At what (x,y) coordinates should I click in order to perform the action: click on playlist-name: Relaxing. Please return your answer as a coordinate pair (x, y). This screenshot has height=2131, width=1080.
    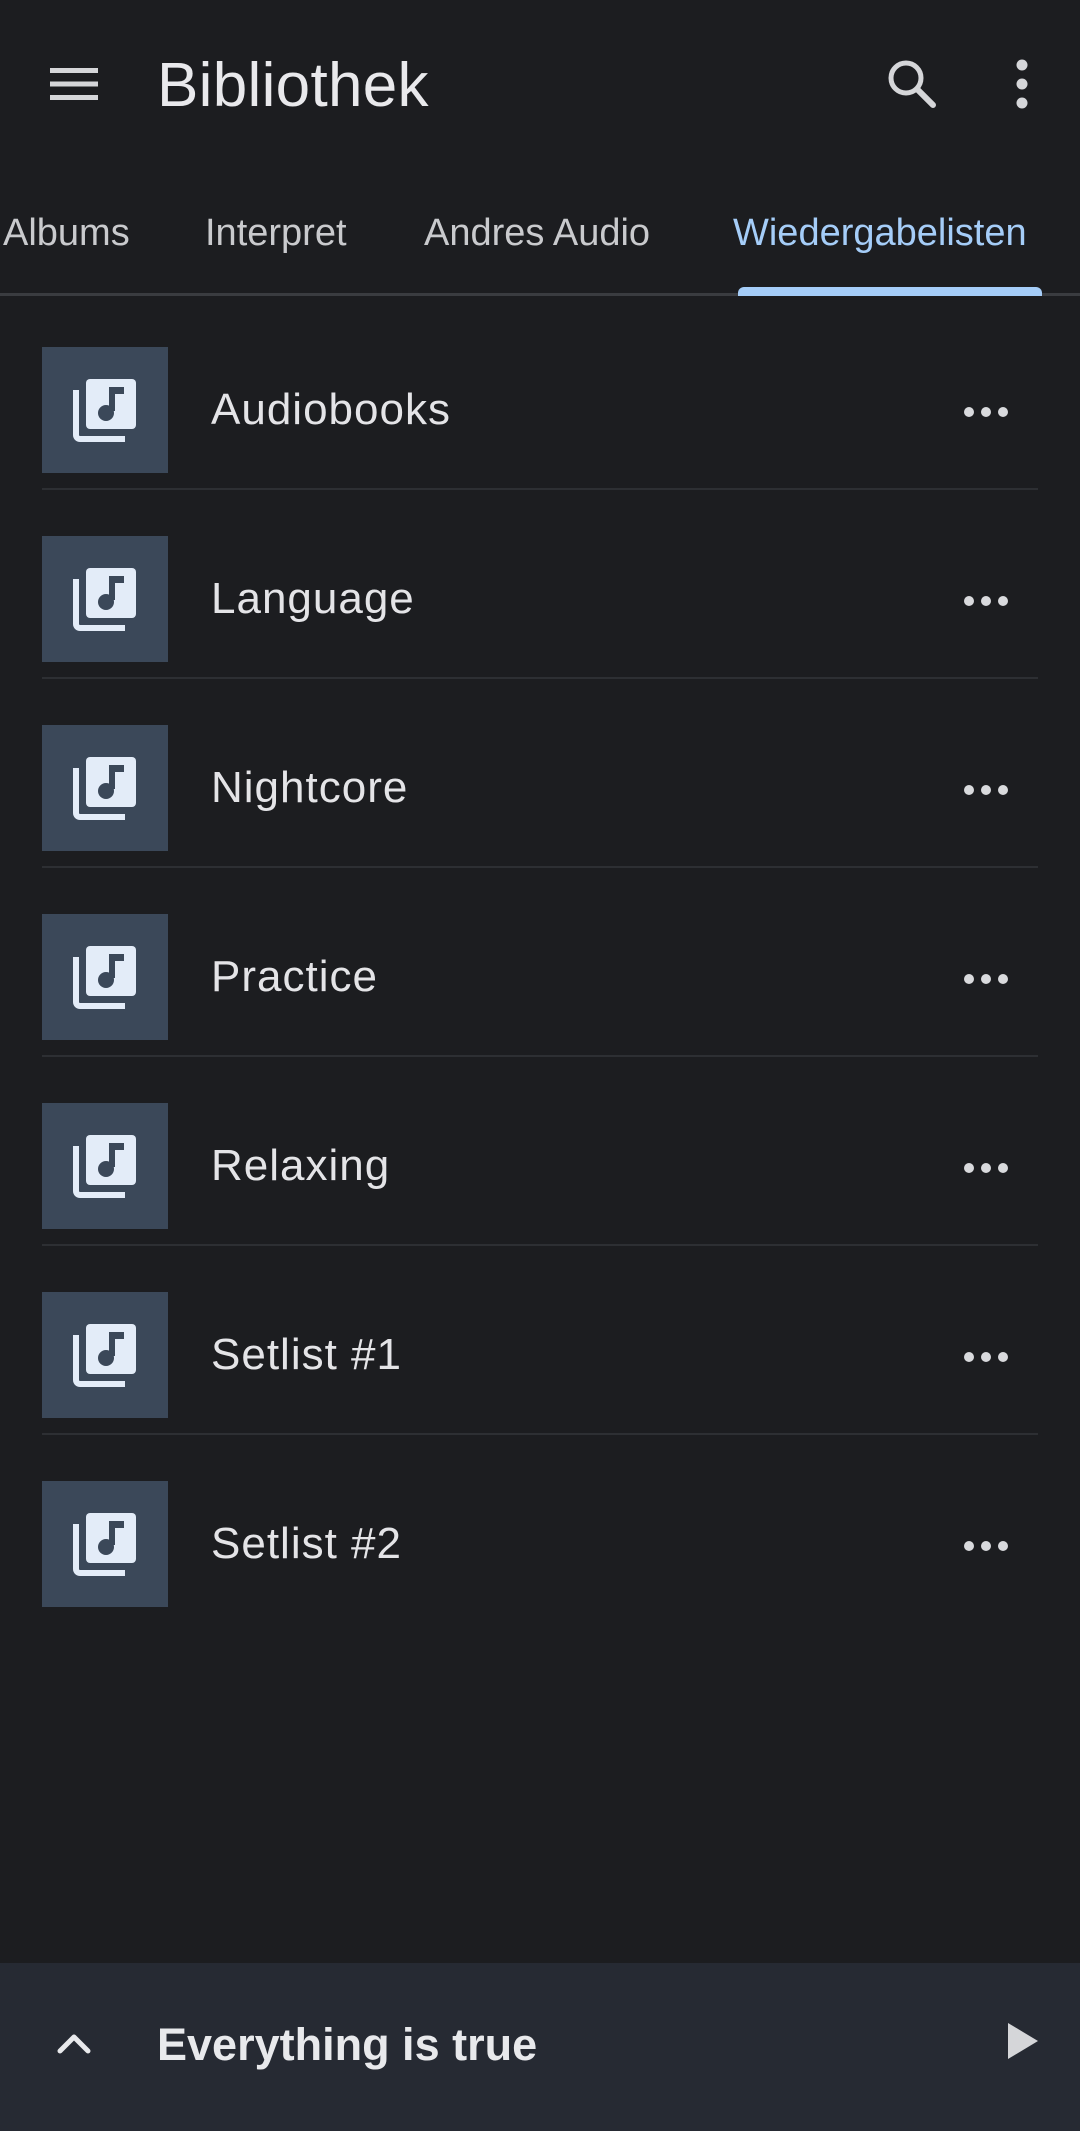
    Looking at the image, I should click on (301, 1165).